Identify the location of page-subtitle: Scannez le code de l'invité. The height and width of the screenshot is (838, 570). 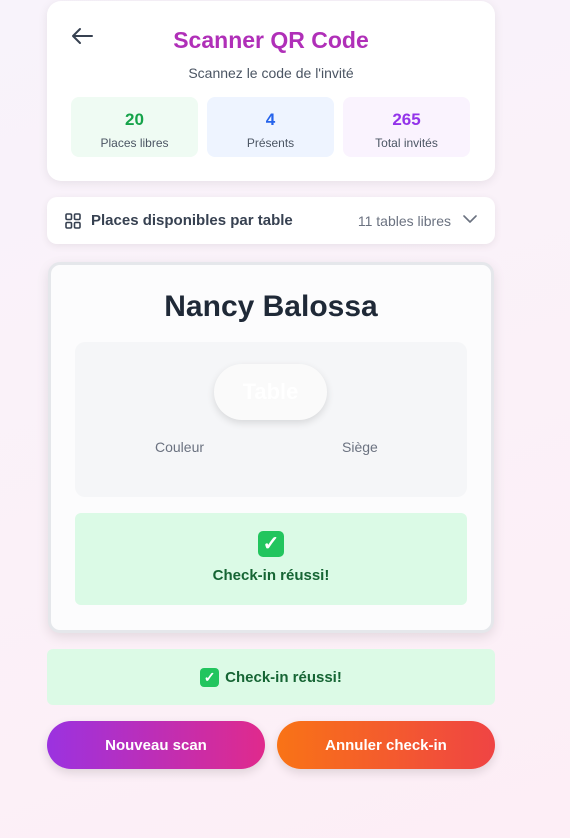
(271, 73).